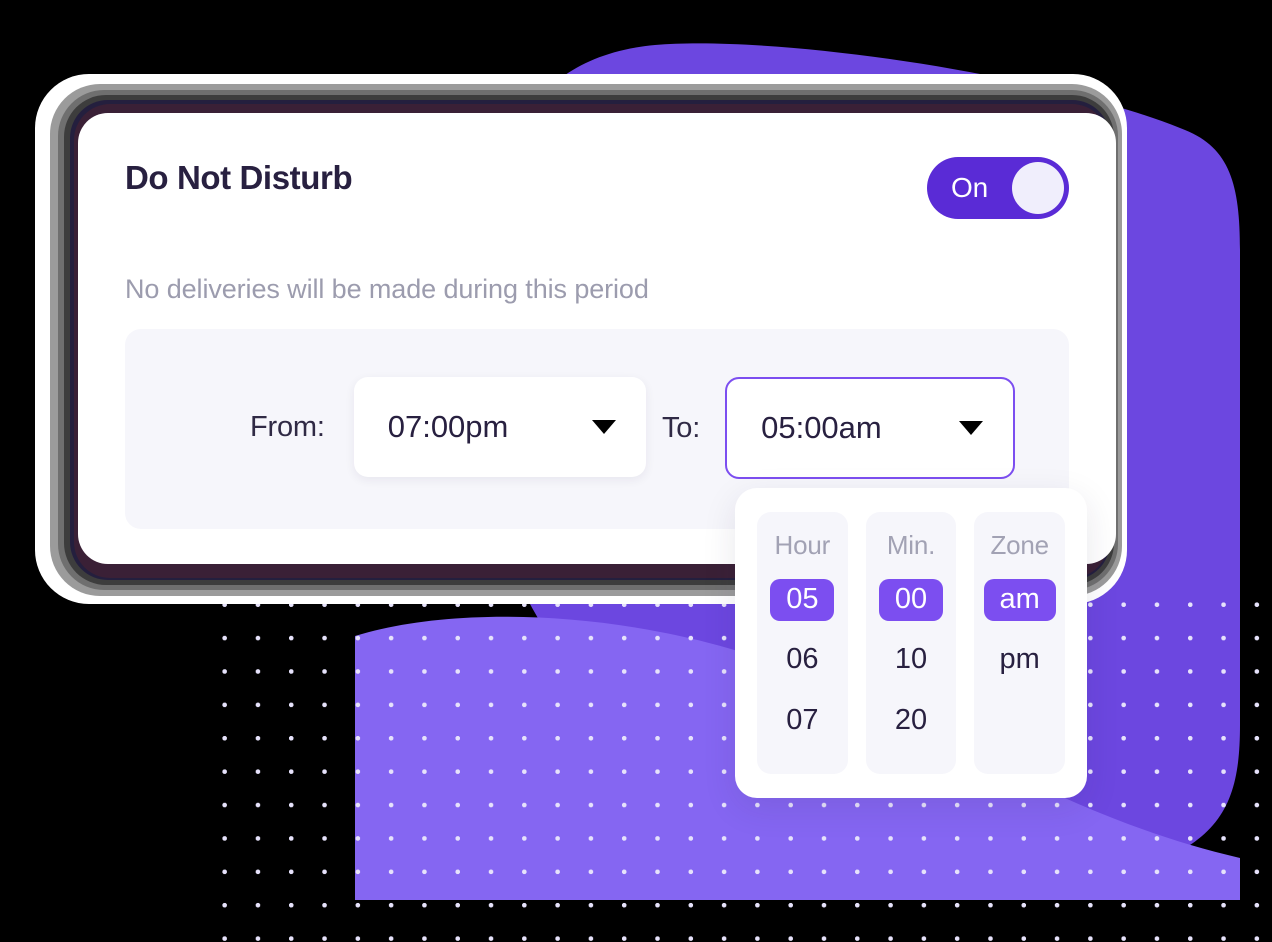 This screenshot has height=942, width=1272. I want to click on from-time-value: 07:00pm, so click(448, 426).